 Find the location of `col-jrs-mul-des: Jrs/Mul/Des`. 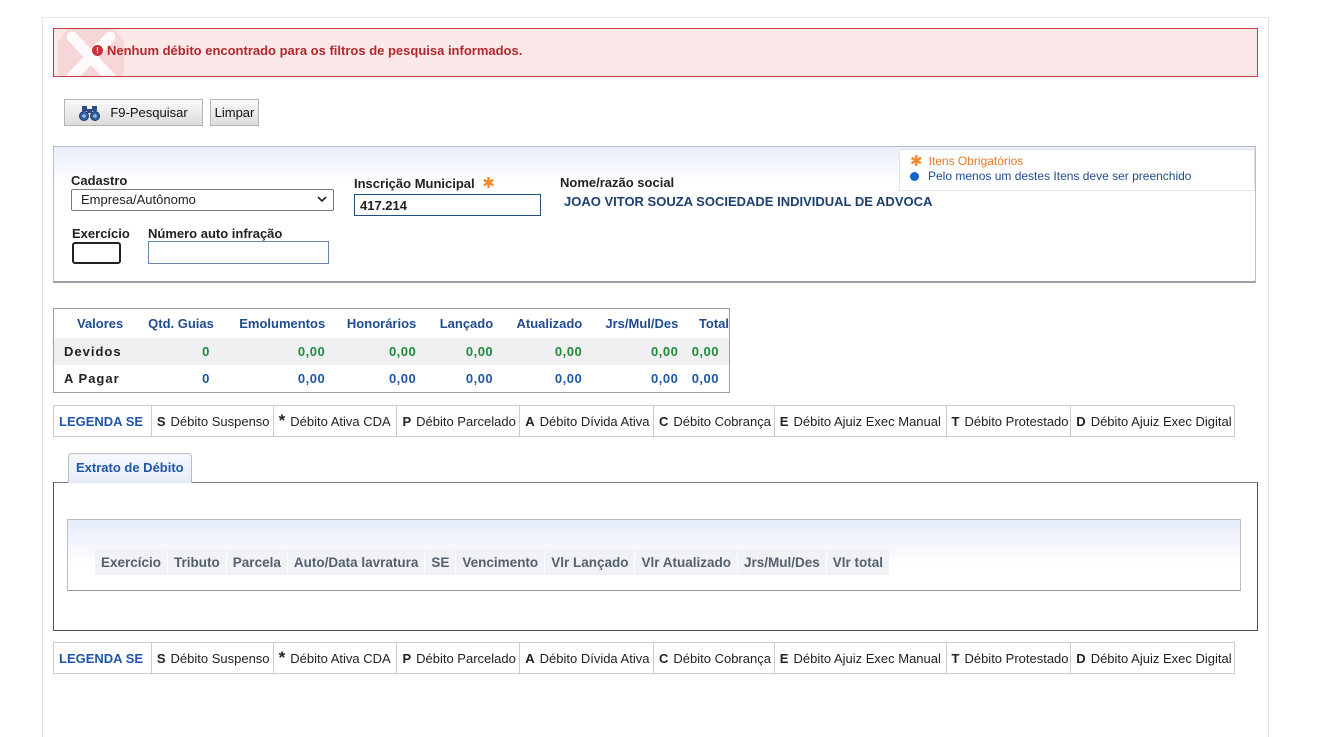

col-jrs-mul-des: Jrs/Mul/Des is located at coordinates (781, 562).